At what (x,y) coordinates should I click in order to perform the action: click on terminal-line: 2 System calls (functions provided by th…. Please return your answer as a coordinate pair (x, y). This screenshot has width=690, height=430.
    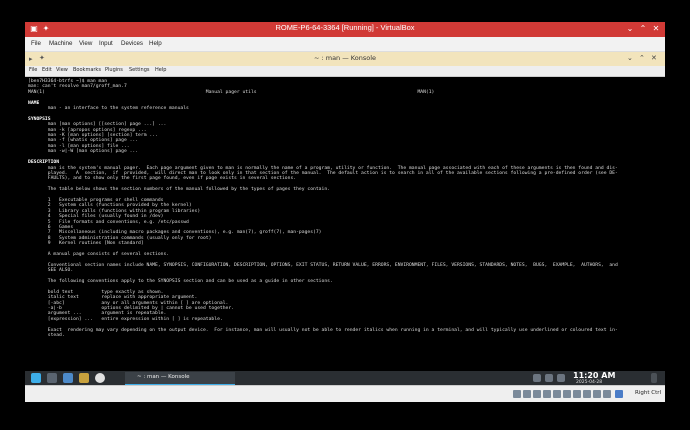
    Looking at the image, I should click on (110, 206).